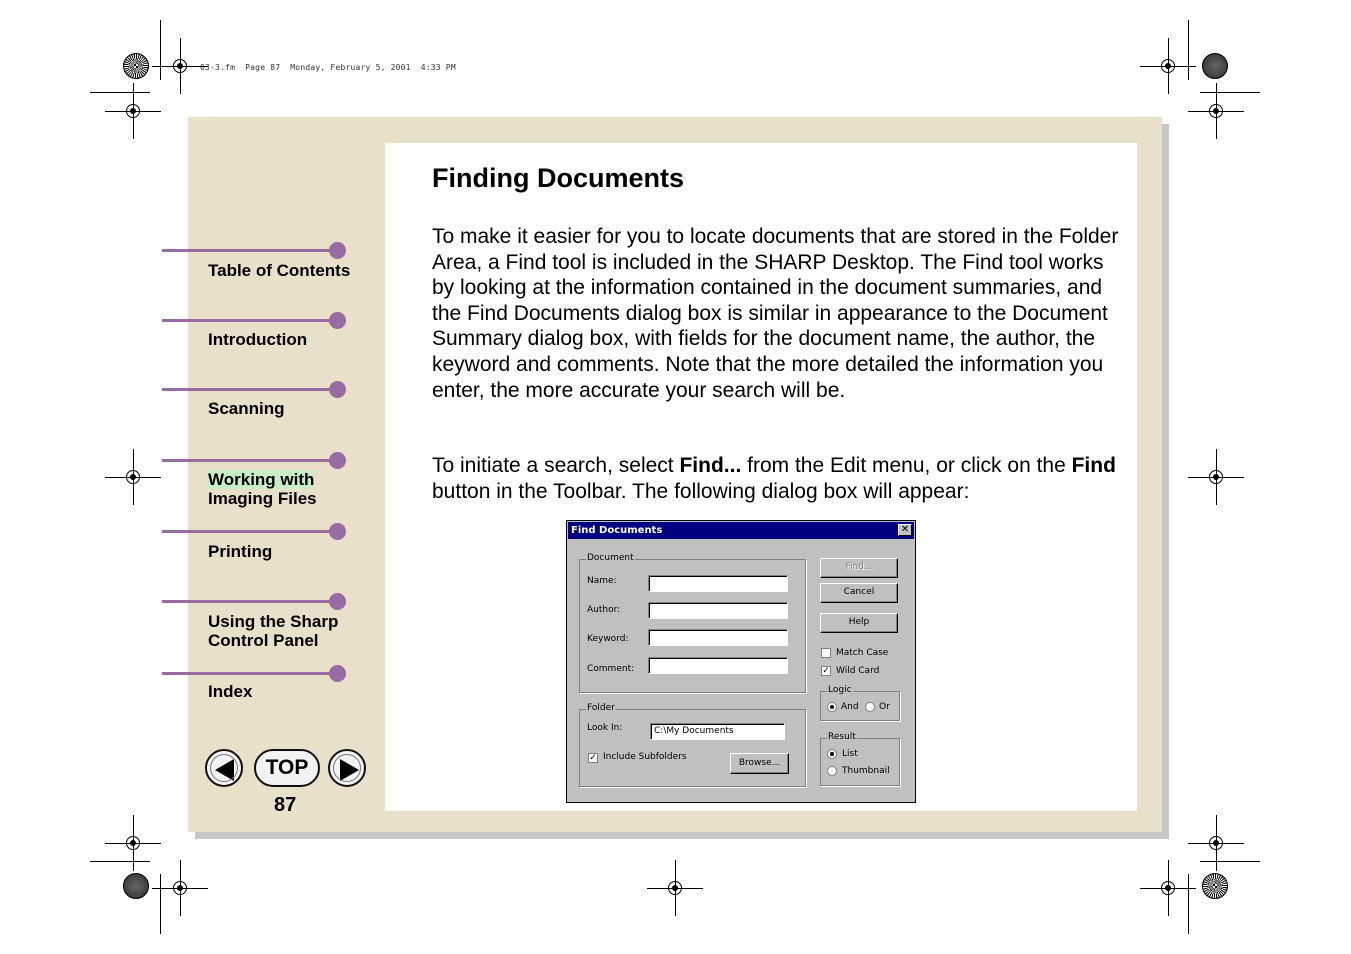  Describe the element at coordinates (850, 754) in the screenshot. I see `result-list-label: List` at that location.